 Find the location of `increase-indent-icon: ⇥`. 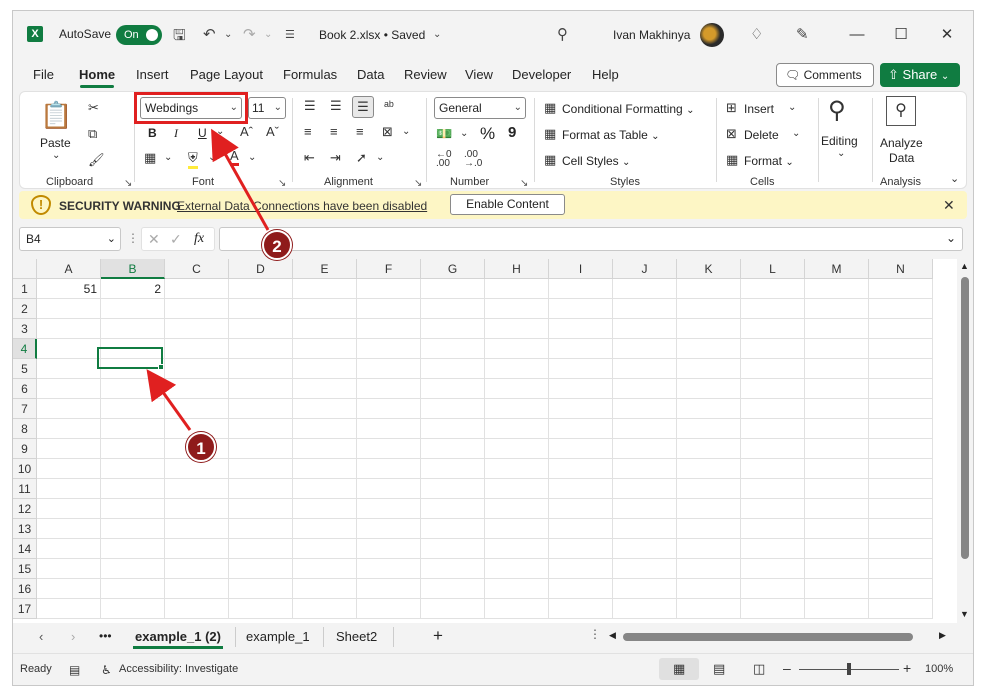

increase-indent-icon: ⇥ is located at coordinates (335, 158).